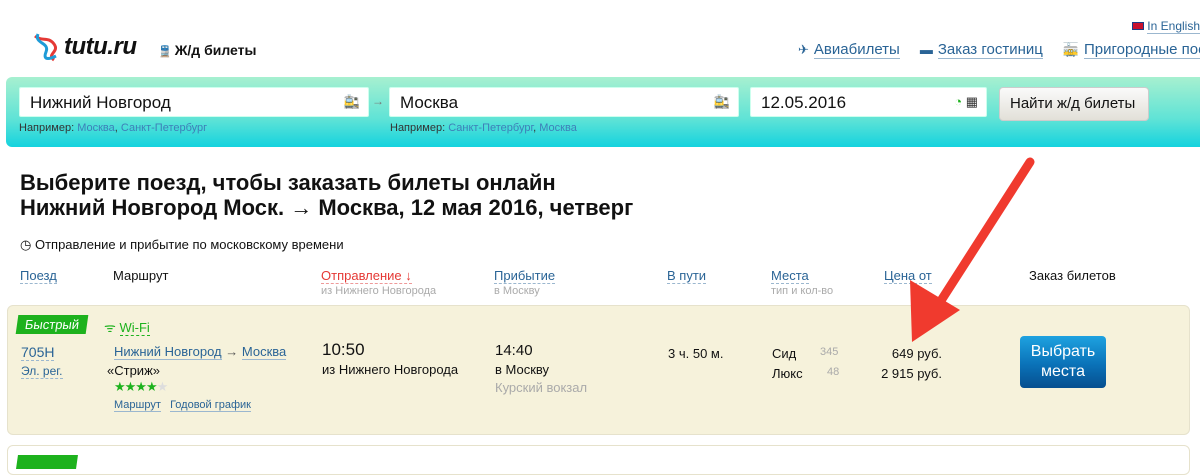 This screenshot has height=475, width=1200. Describe the element at coordinates (52, 324) in the screenshot. I see `fast-badge: Быстрый` at that location.